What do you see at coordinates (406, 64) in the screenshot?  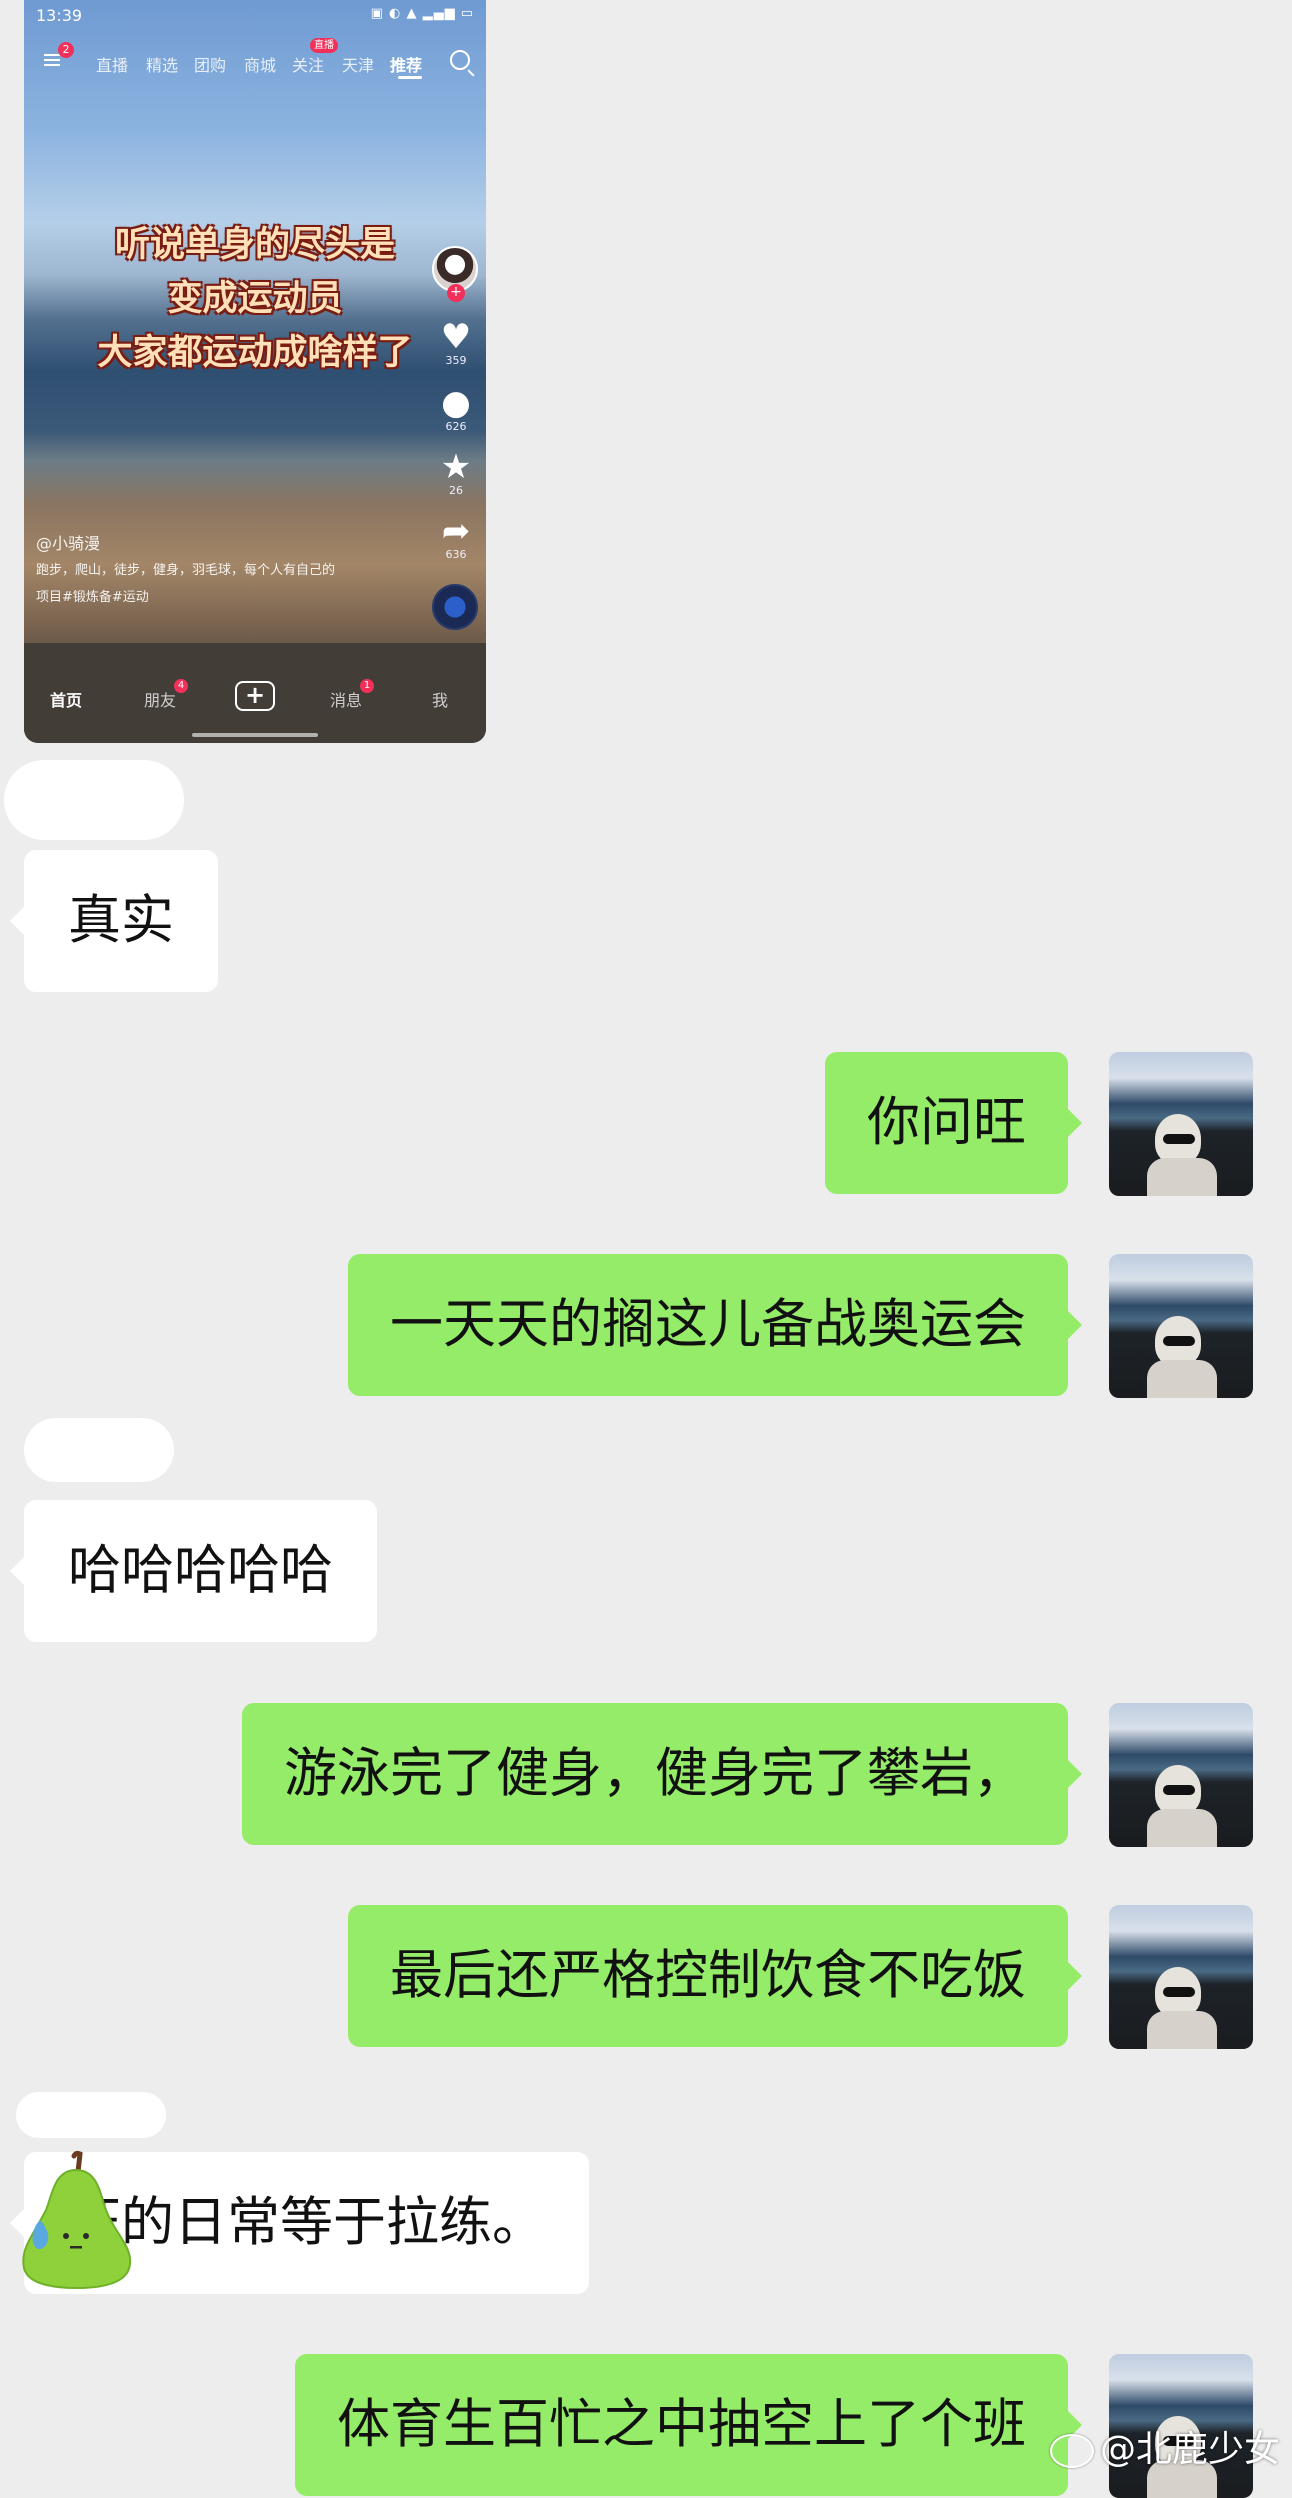 I see `tab-recommended: 推荐` at bounding box center [406, 64].